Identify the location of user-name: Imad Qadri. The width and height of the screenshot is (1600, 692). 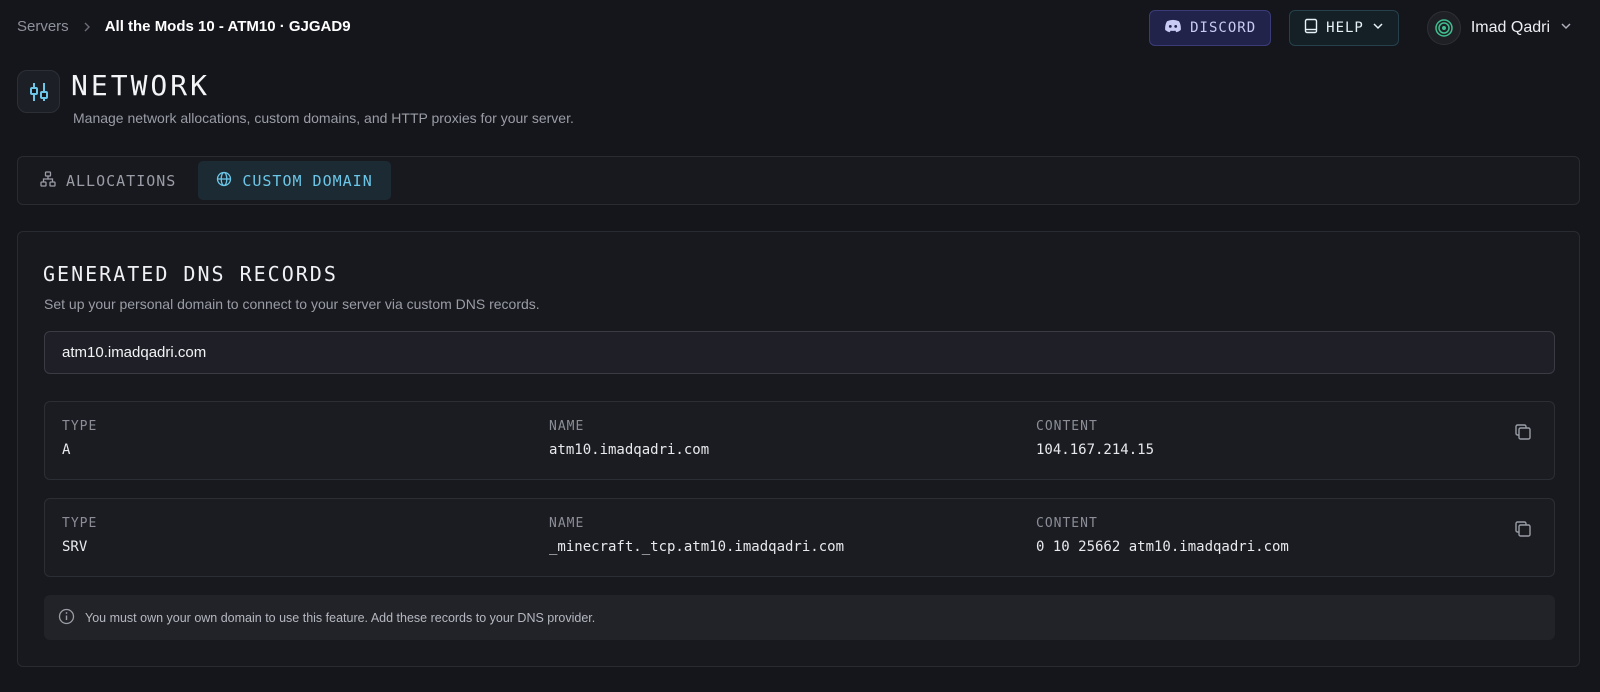
(1510, 27).